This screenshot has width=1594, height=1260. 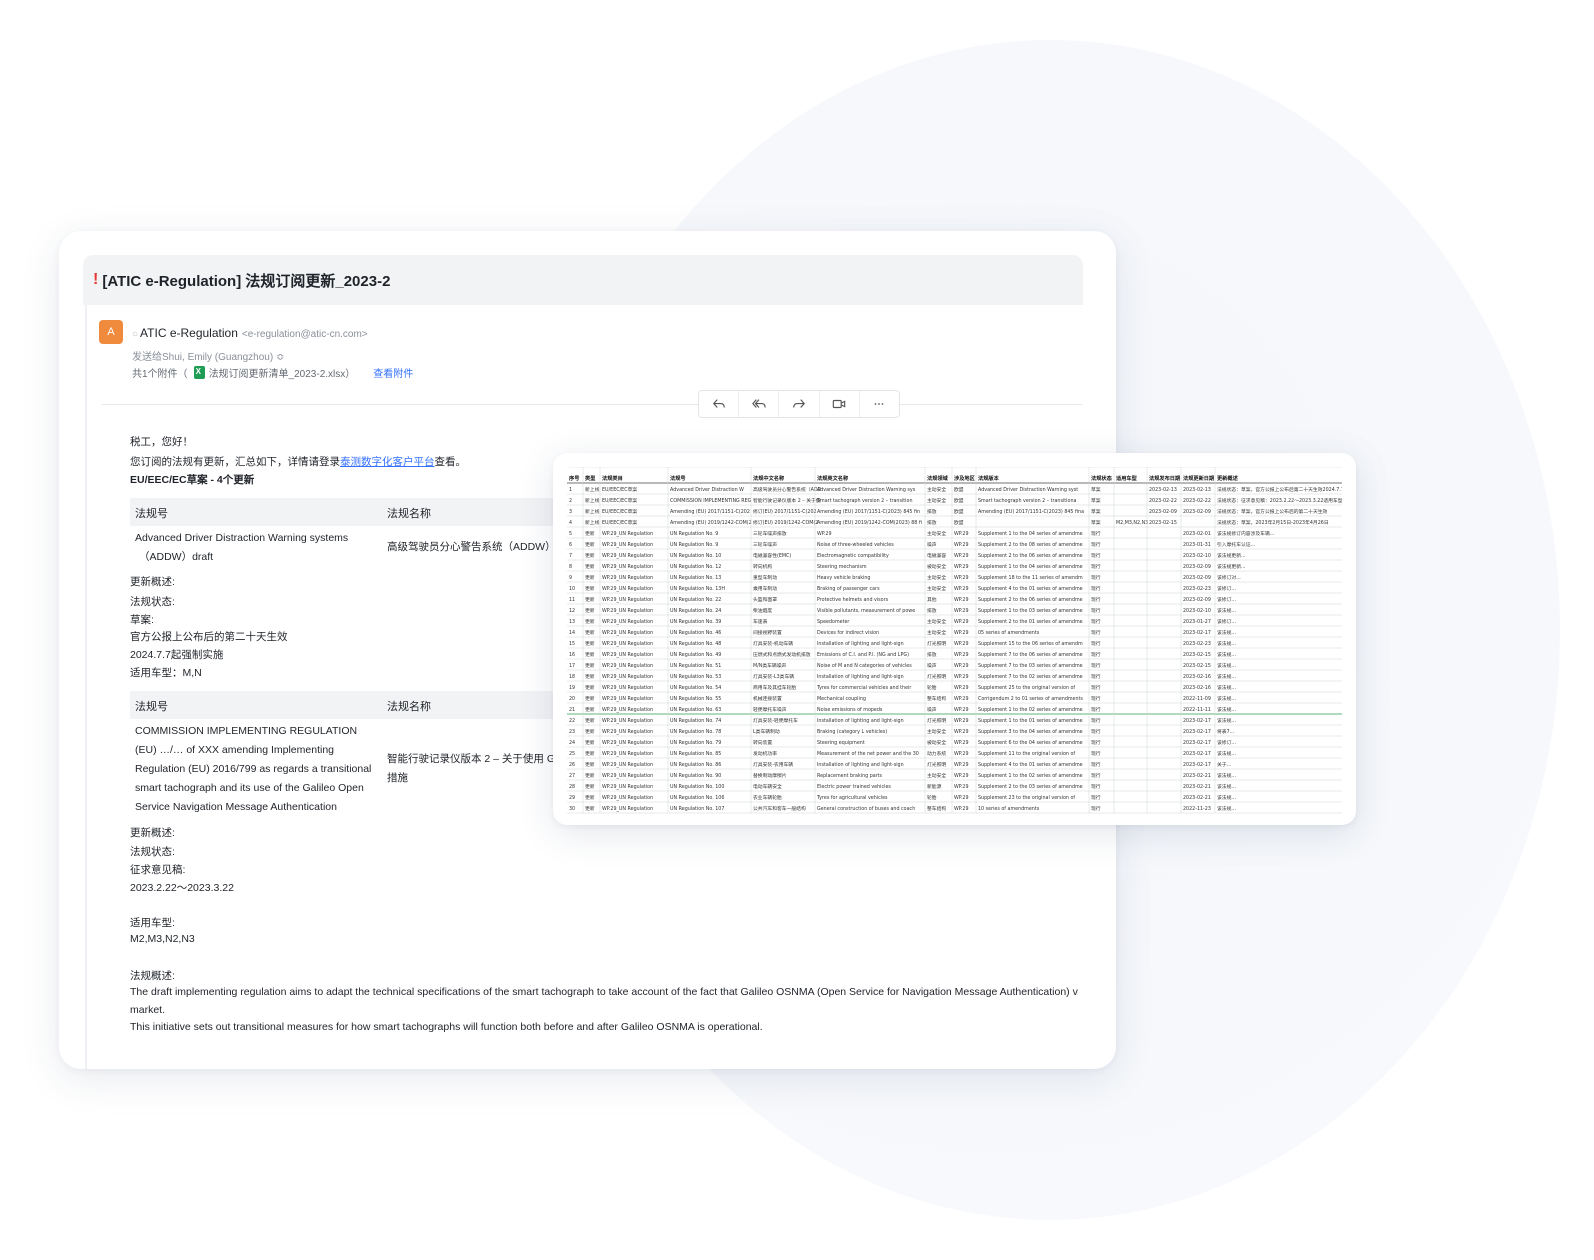 I want to click on sheet-cell: Supplement 7 to the 06 series of amendme, so click(x=1030, y=655).